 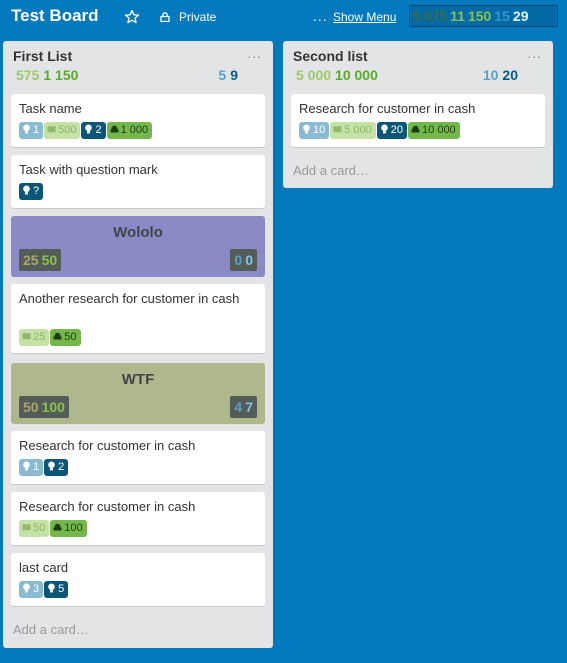 What do you see at coordinates (67, 130) in the screenshot?
I see `badge-value: 500` at bounding box center [67, 130].